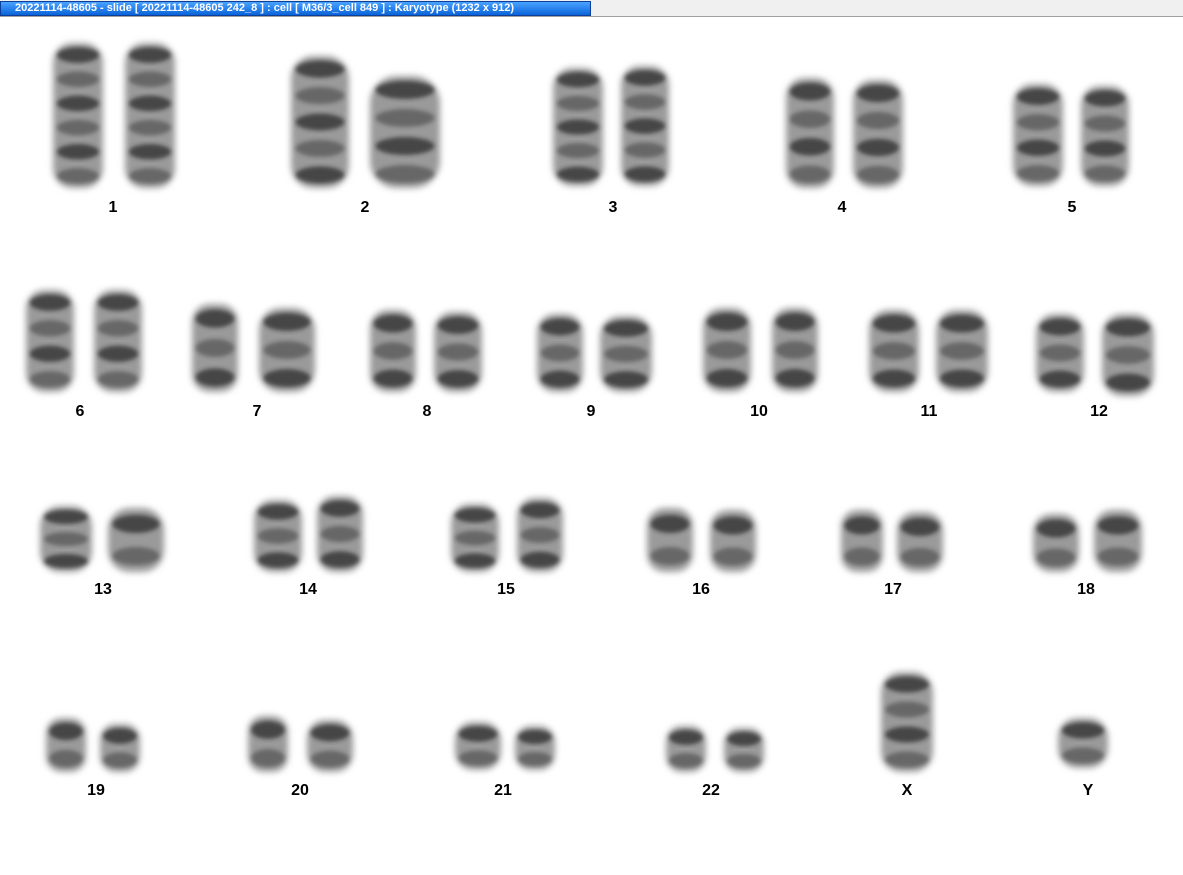 This screenshot has height=875, width=1183. What do you see at coordinates (427, 411) in the screenshot?
I see `chromosome-label-8: 8` at bounding box center [427, 411].